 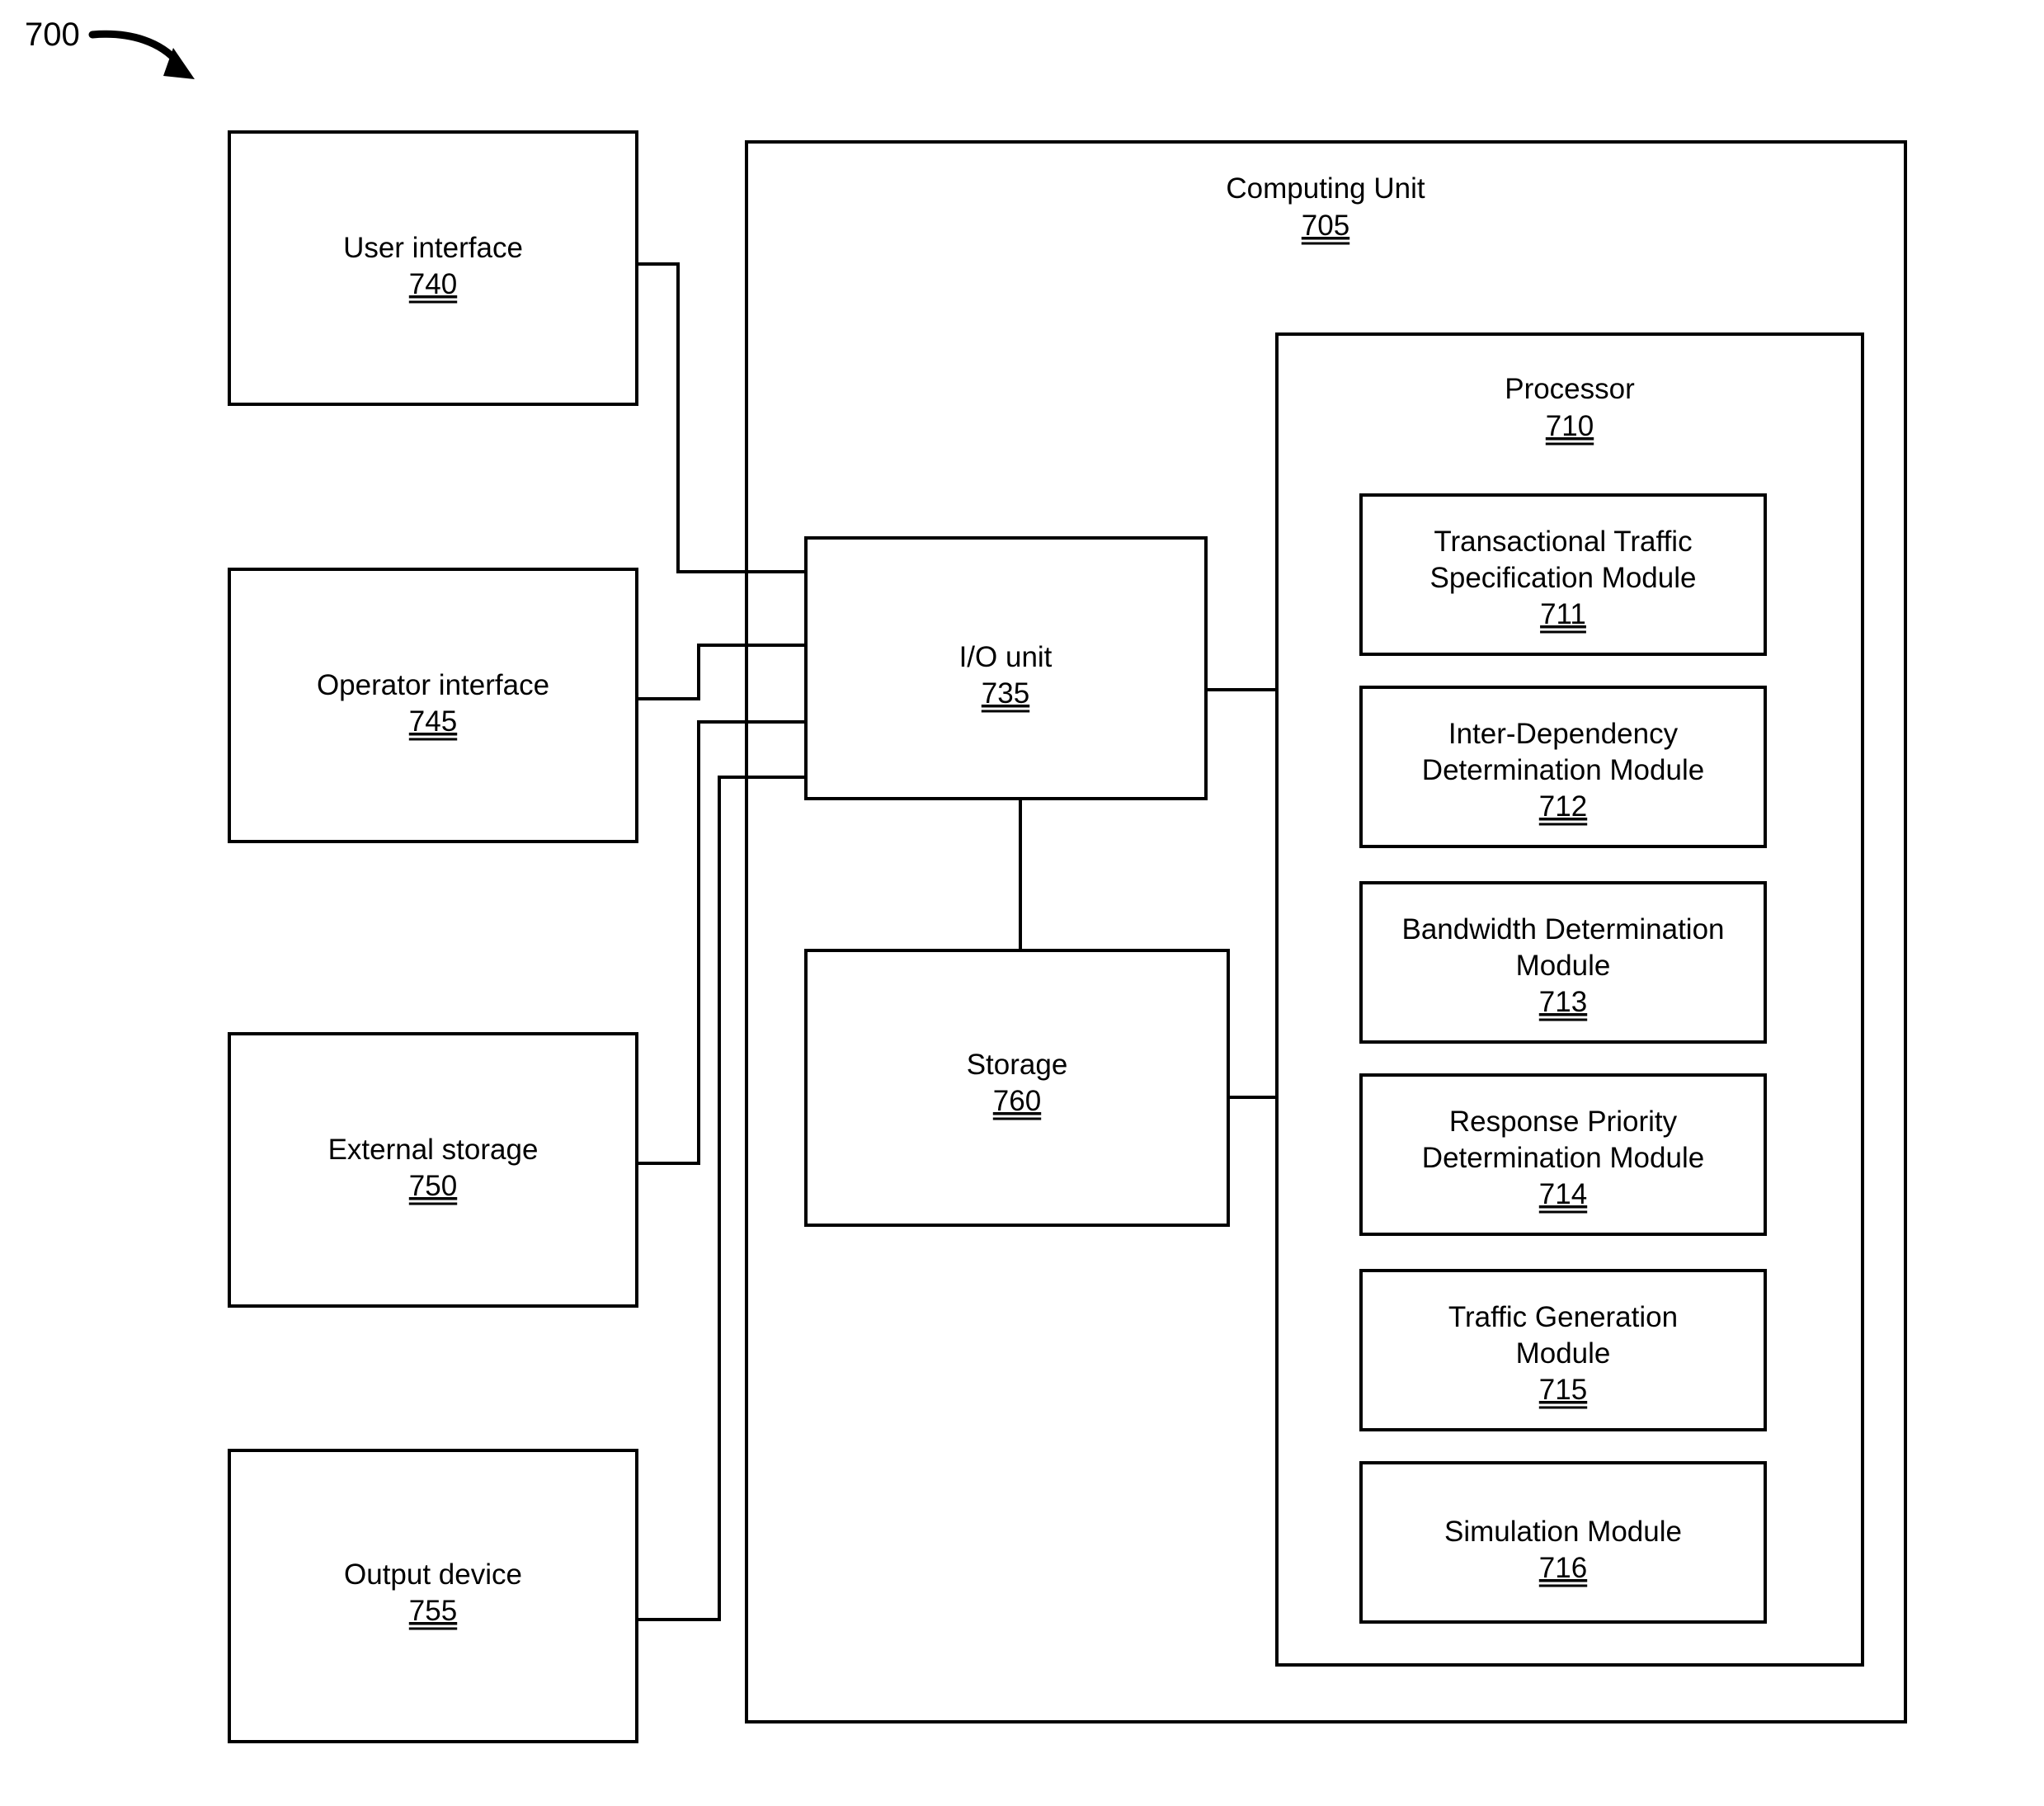 I want to click on figure-lead-curve, so click(x=135, y=48).